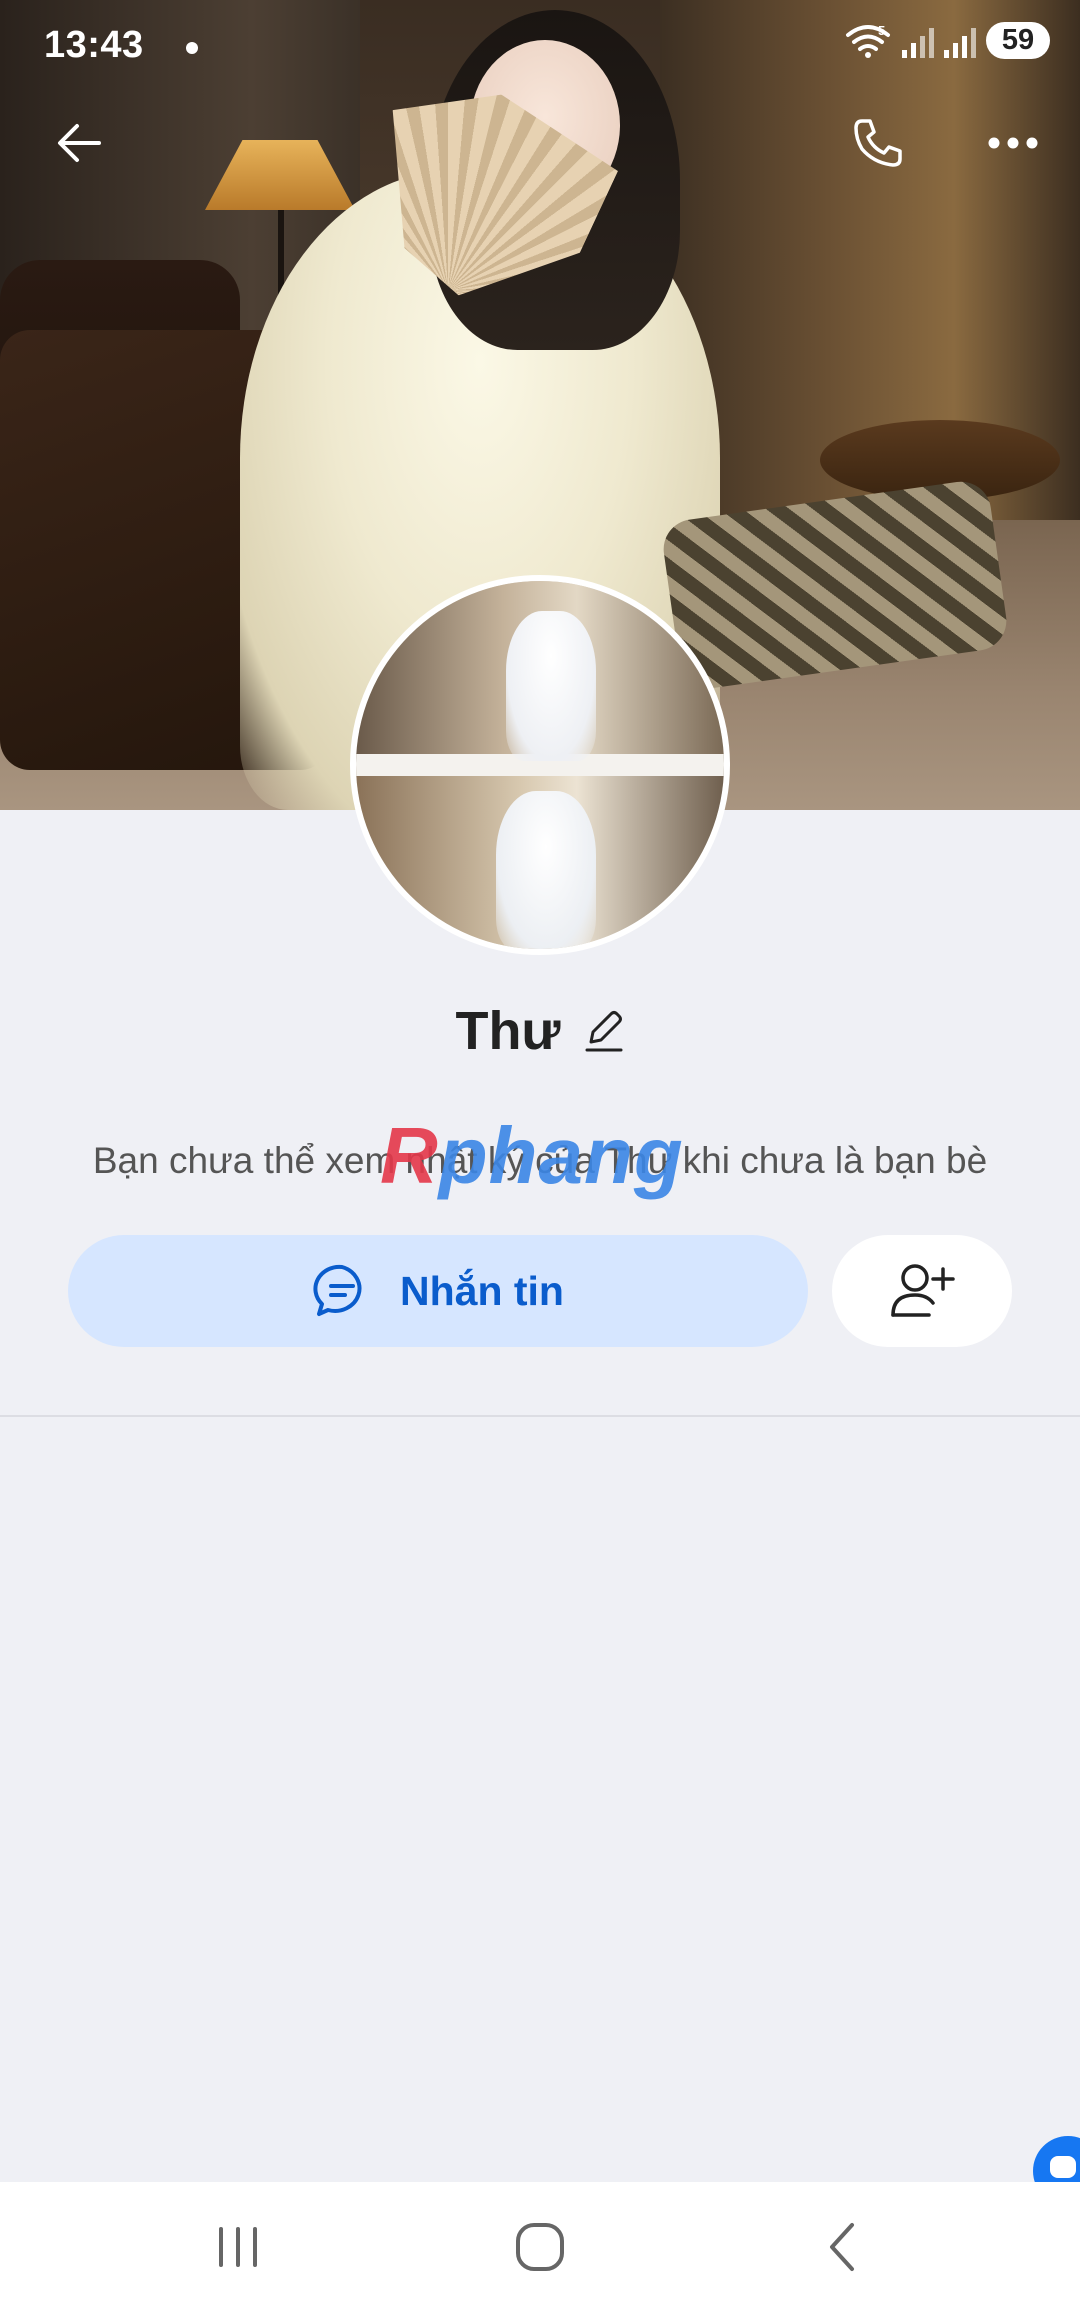 The width and height of the screenshot is (1080, 2316). What do you see at coordinates (409, 1155) in the screenshot?
I see `watermark-first: R` at bounding box center [409, 1155].